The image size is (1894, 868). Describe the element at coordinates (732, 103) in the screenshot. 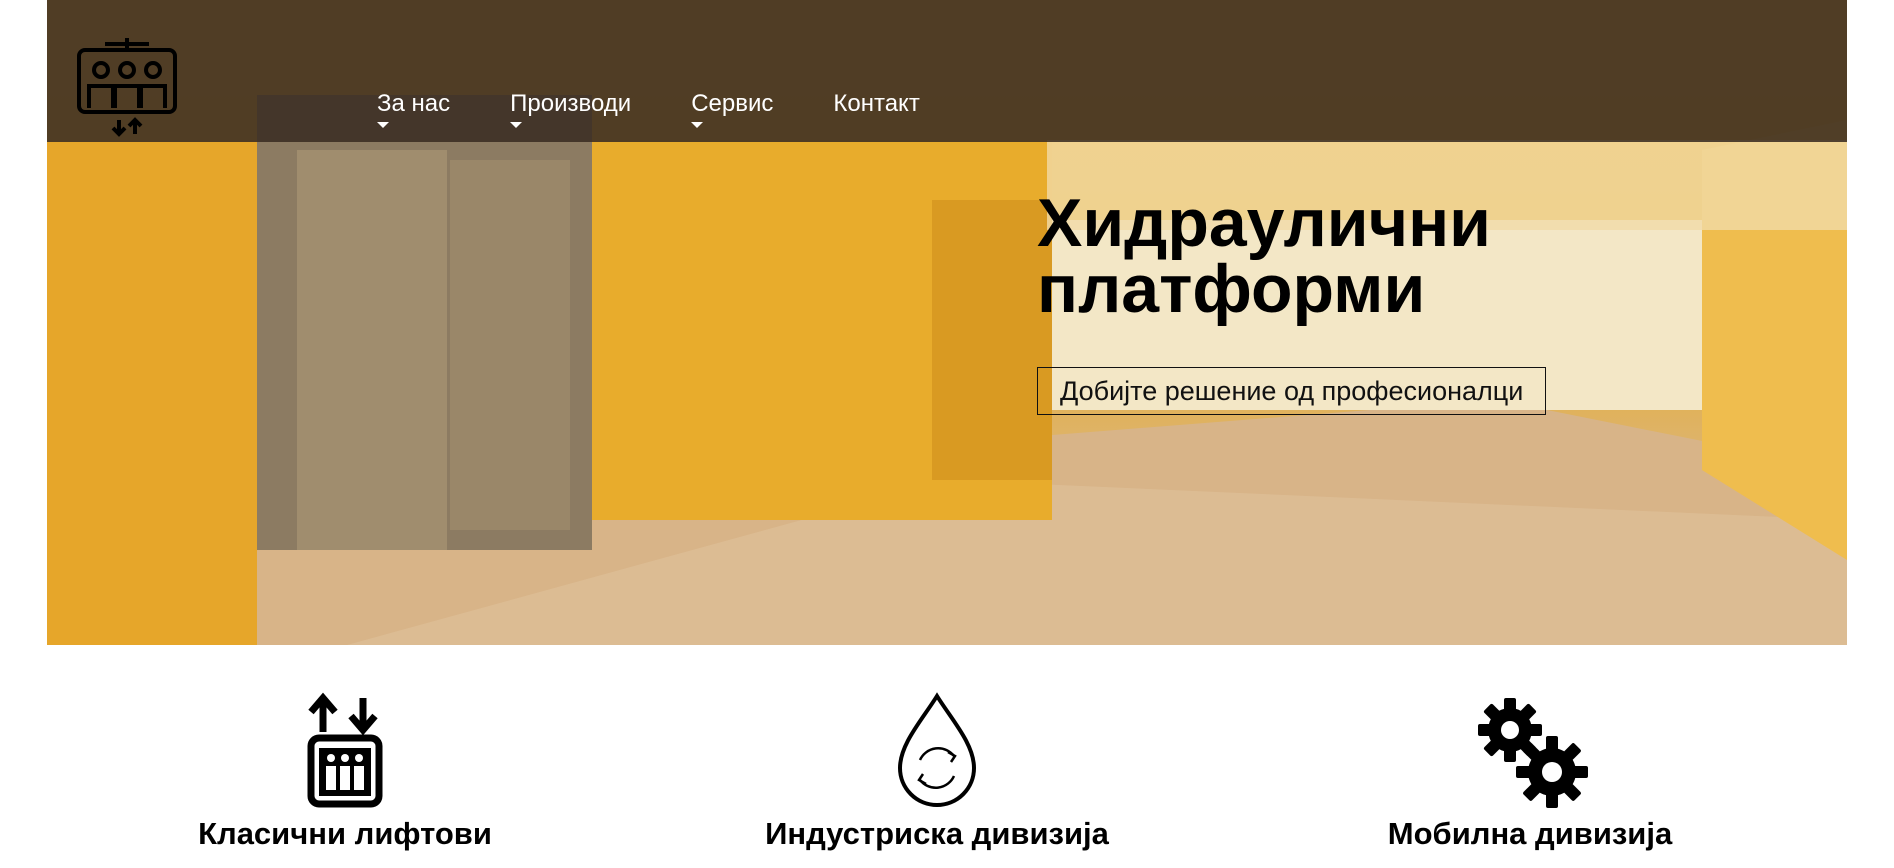

I see `nav-item-label: Сервис` at that location.